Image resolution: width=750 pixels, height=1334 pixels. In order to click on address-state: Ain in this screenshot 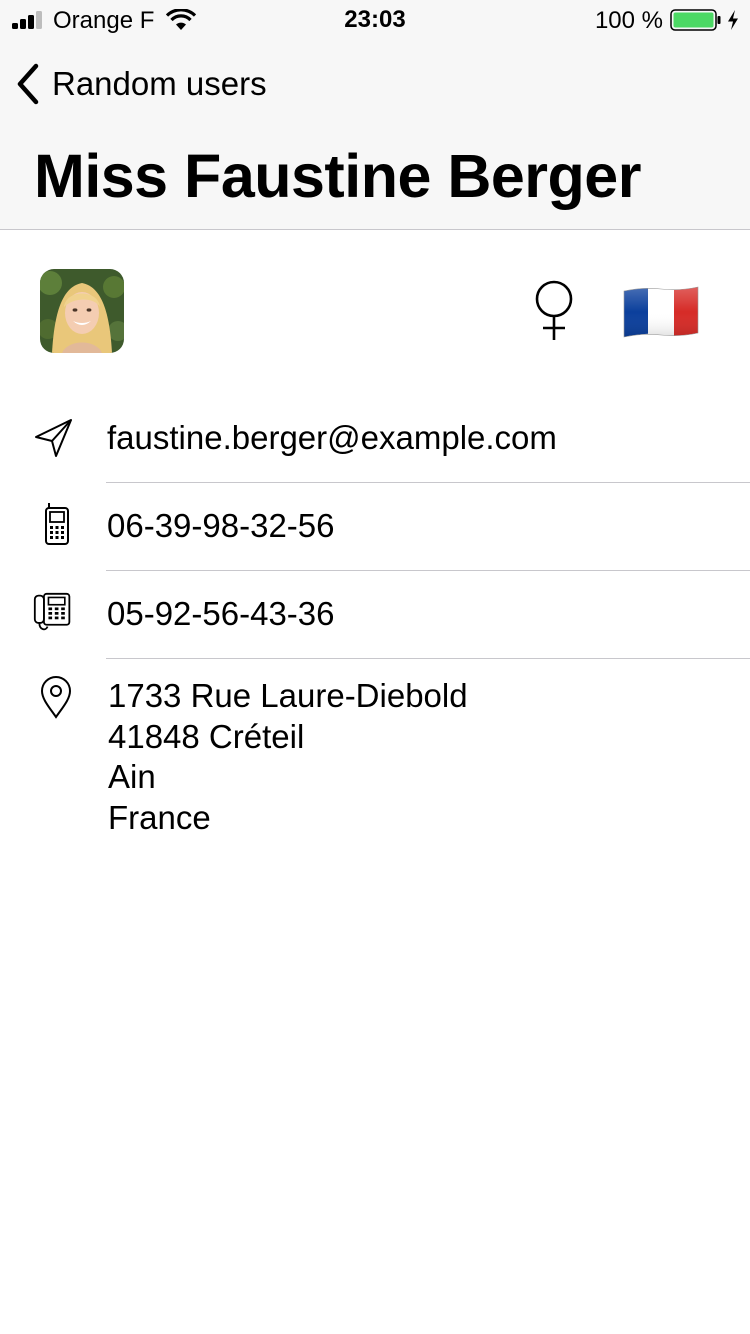, I will do `click(132, 776)`.